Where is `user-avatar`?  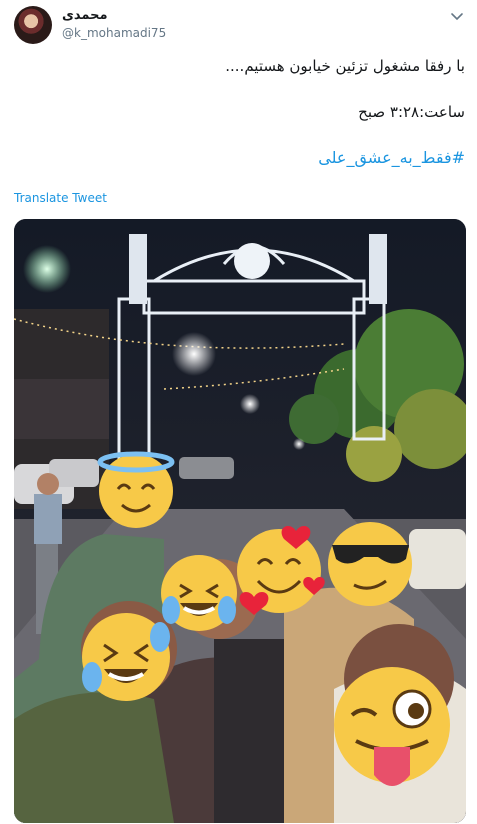
user-avatar is located at coordinates (33, 25).